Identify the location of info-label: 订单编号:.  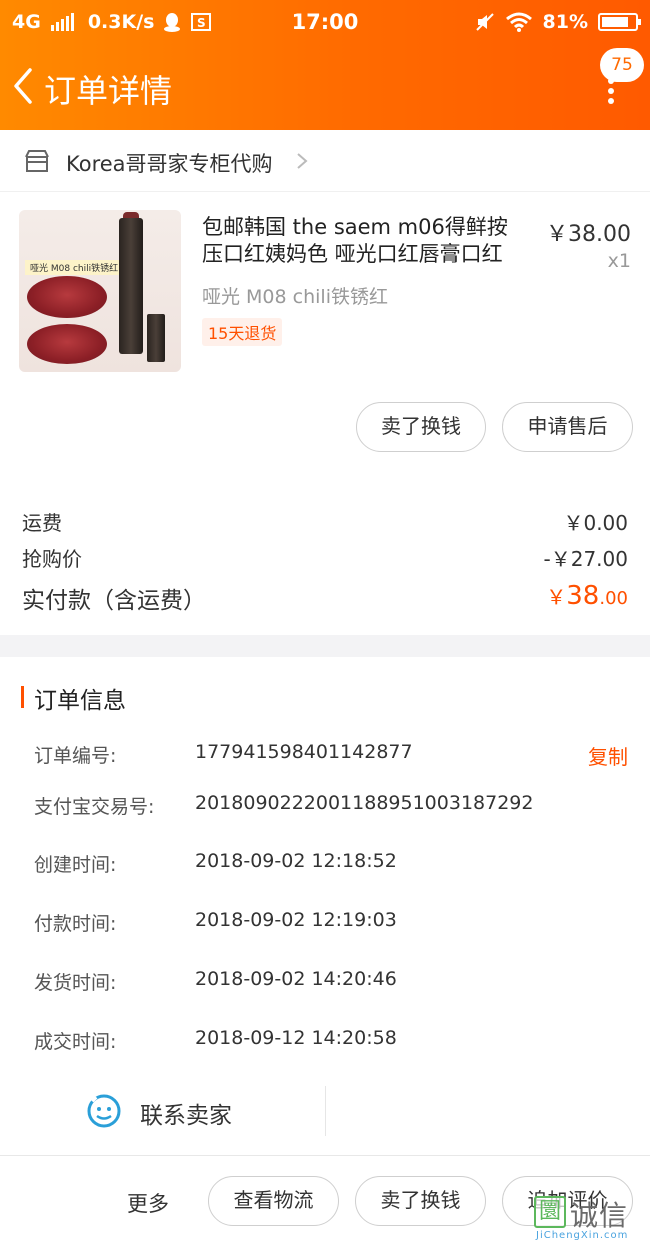
(75, 756).